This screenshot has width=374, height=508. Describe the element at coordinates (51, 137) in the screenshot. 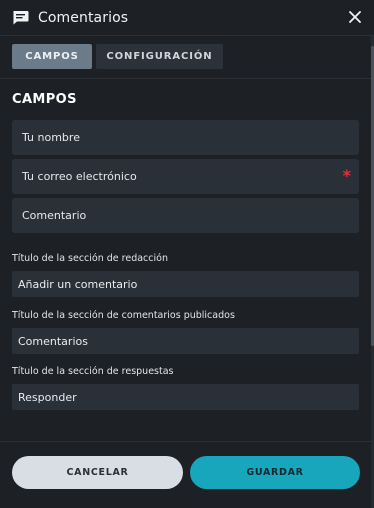

I see `field-label: Tu nombre` at that location.